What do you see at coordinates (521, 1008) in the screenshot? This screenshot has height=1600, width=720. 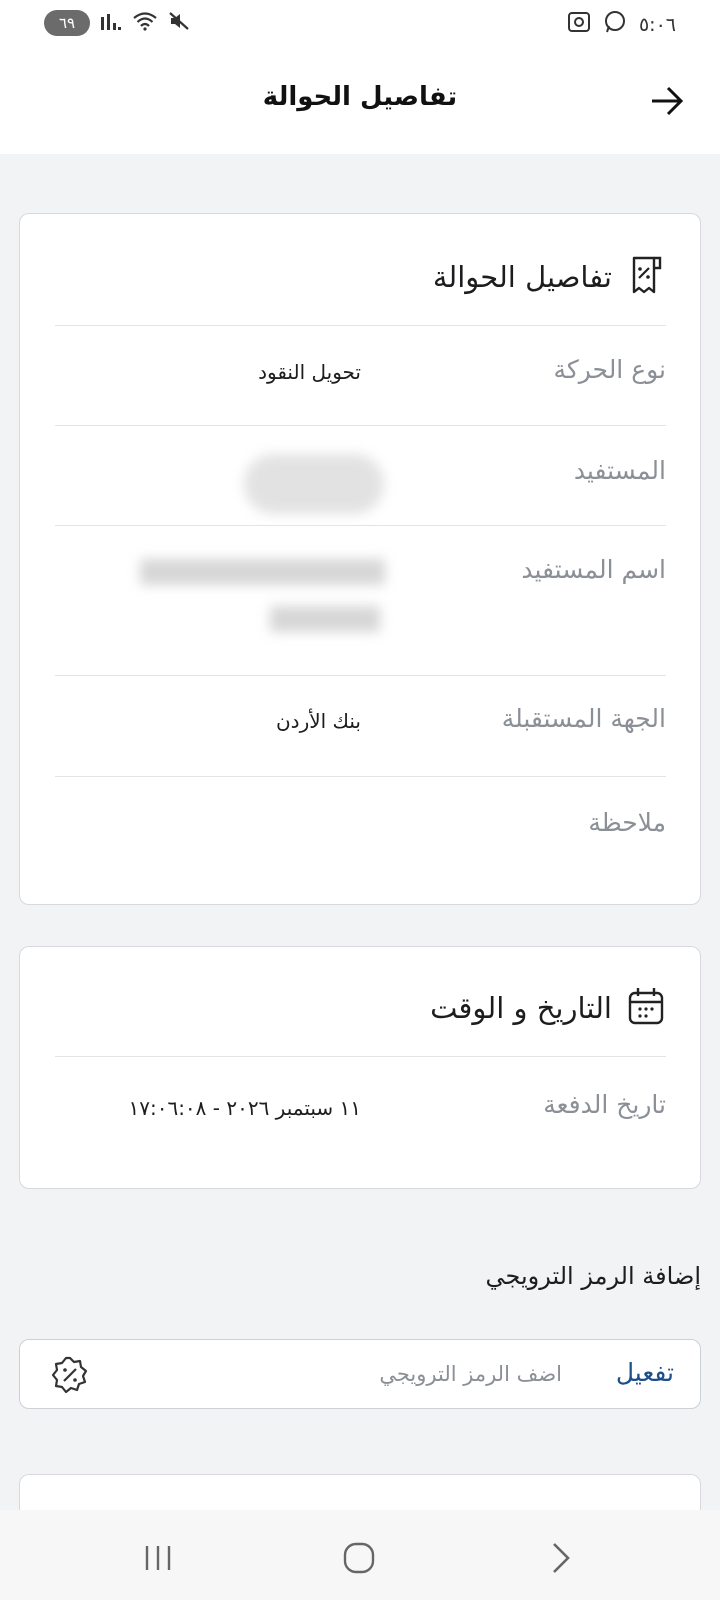 I see `card-title: التاريخ و الوقت` at bounding box center [521, 1008].